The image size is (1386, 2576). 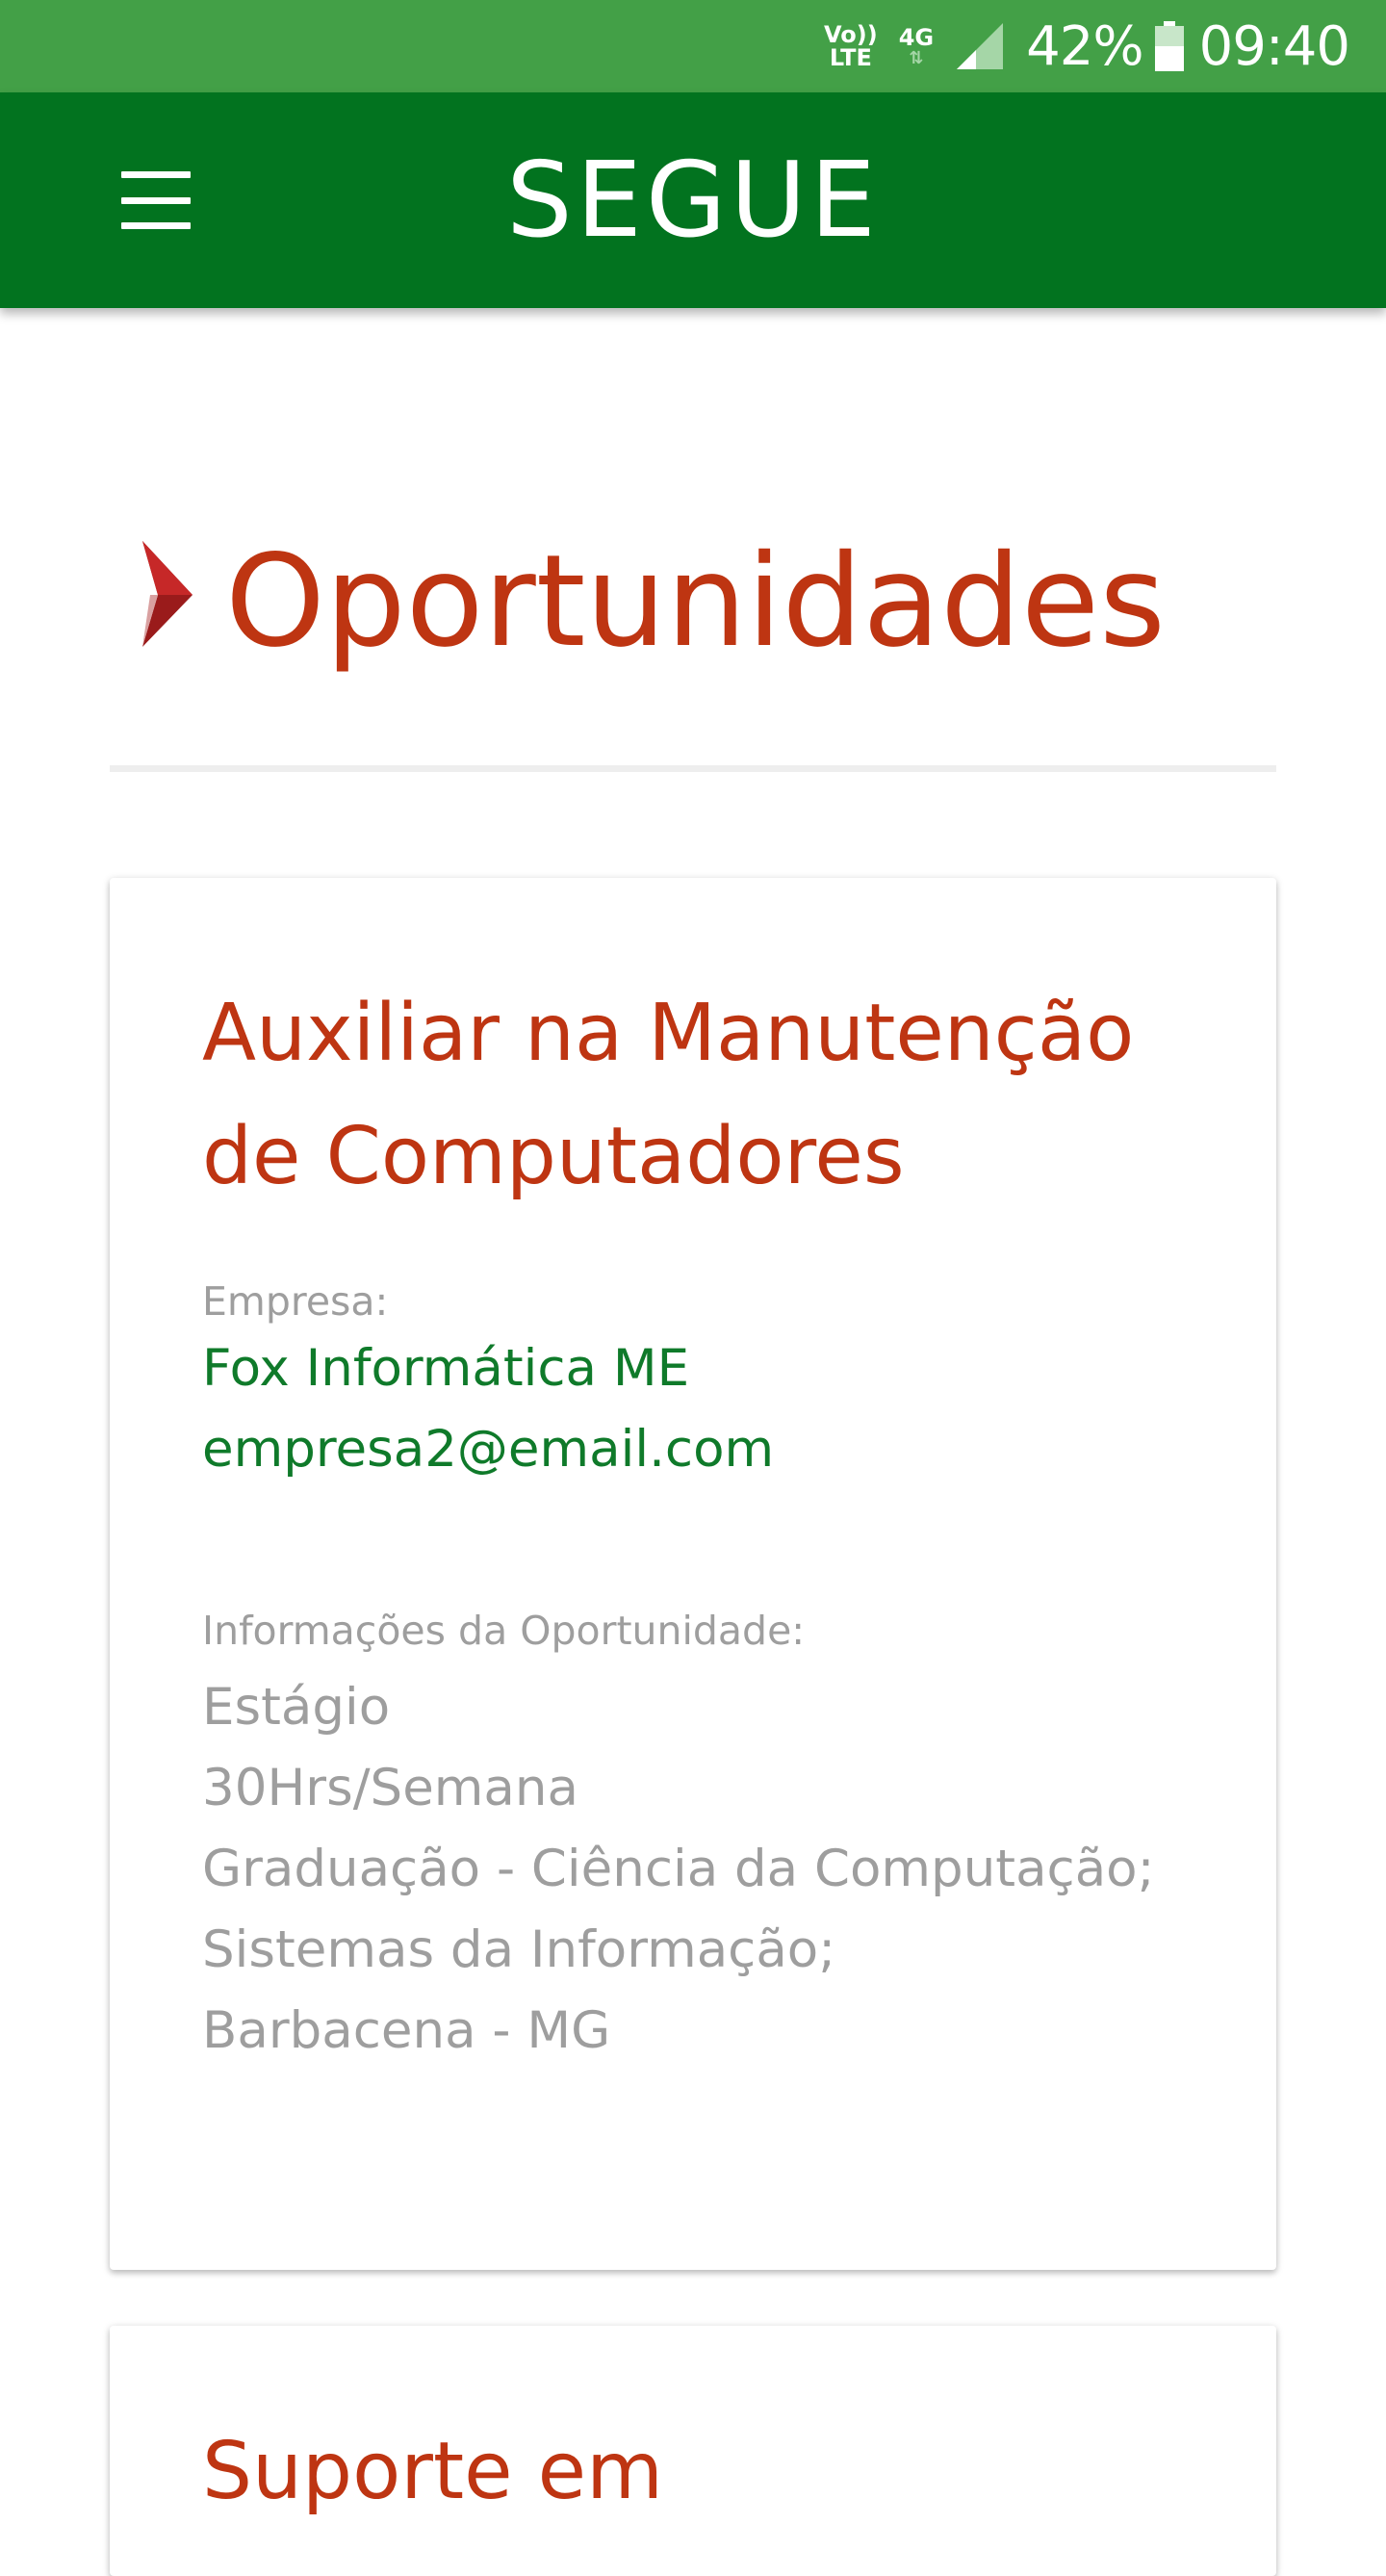 I want to click on info-type: Estágio, so click(x=296, y=1707).